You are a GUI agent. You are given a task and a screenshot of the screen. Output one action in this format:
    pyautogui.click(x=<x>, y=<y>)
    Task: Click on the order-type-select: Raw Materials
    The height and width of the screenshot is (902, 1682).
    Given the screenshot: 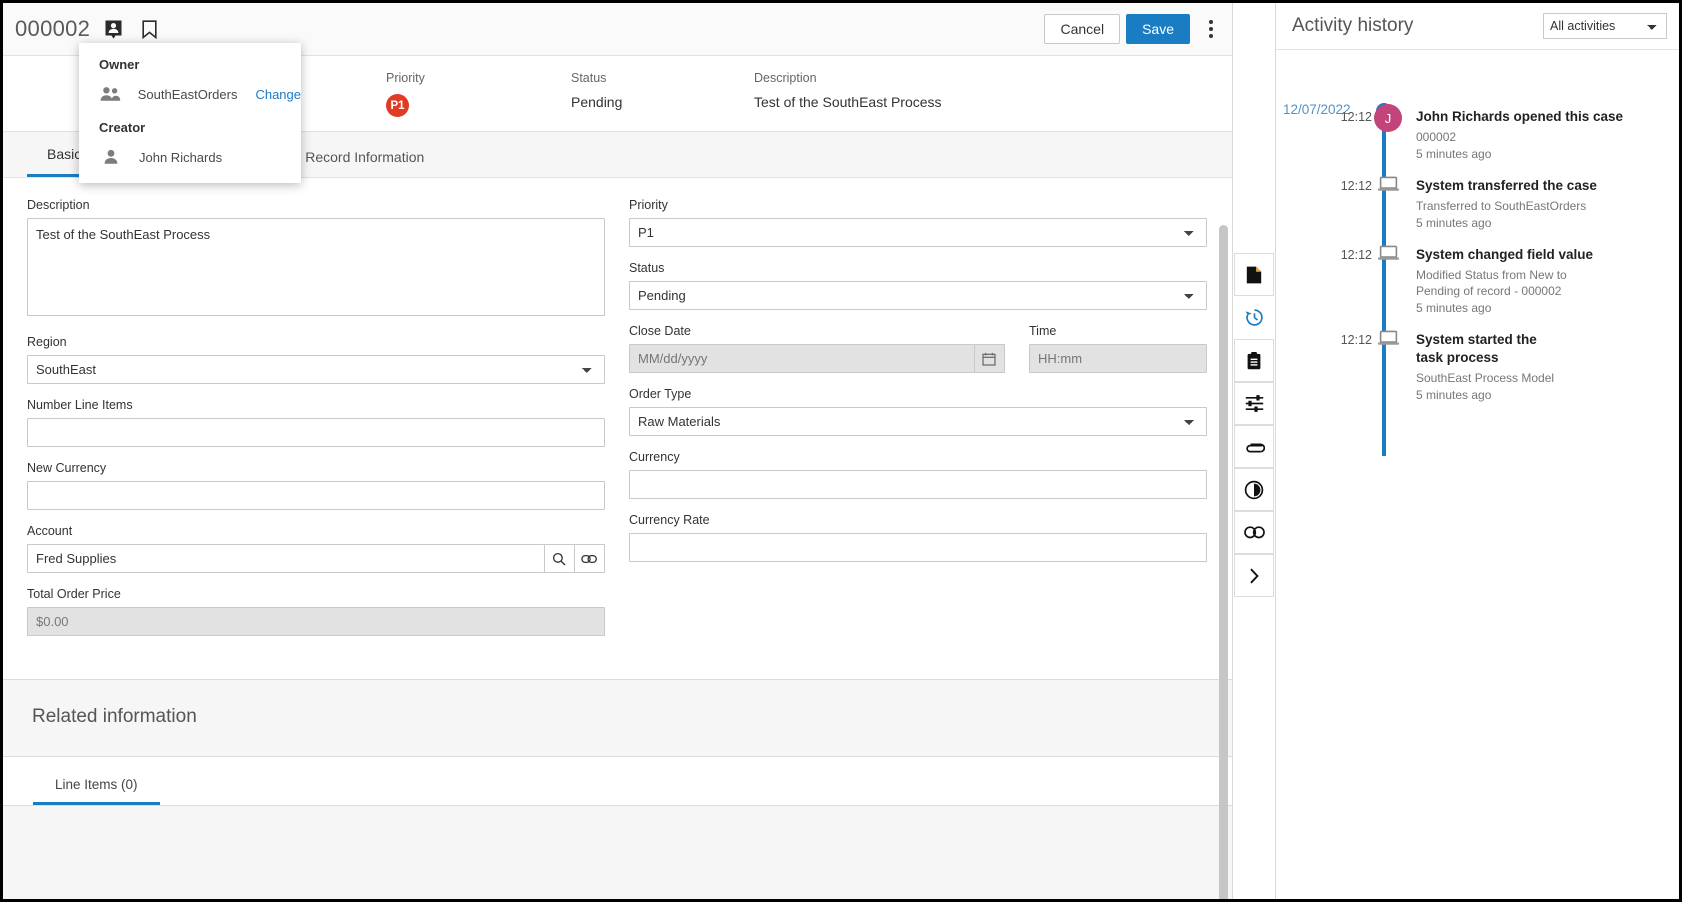 What is the action you would take?
    pyautogui.click(x=918, y=421)
    